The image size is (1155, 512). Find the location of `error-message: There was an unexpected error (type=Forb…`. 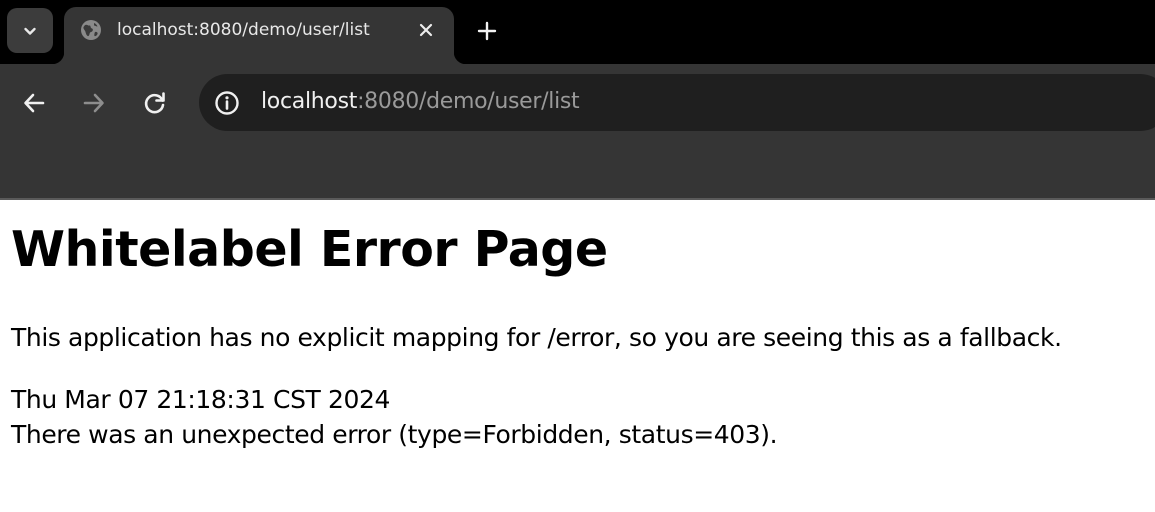

error-message: There was an unexpected error (type=Forb… is located at coordinates (394, 434).